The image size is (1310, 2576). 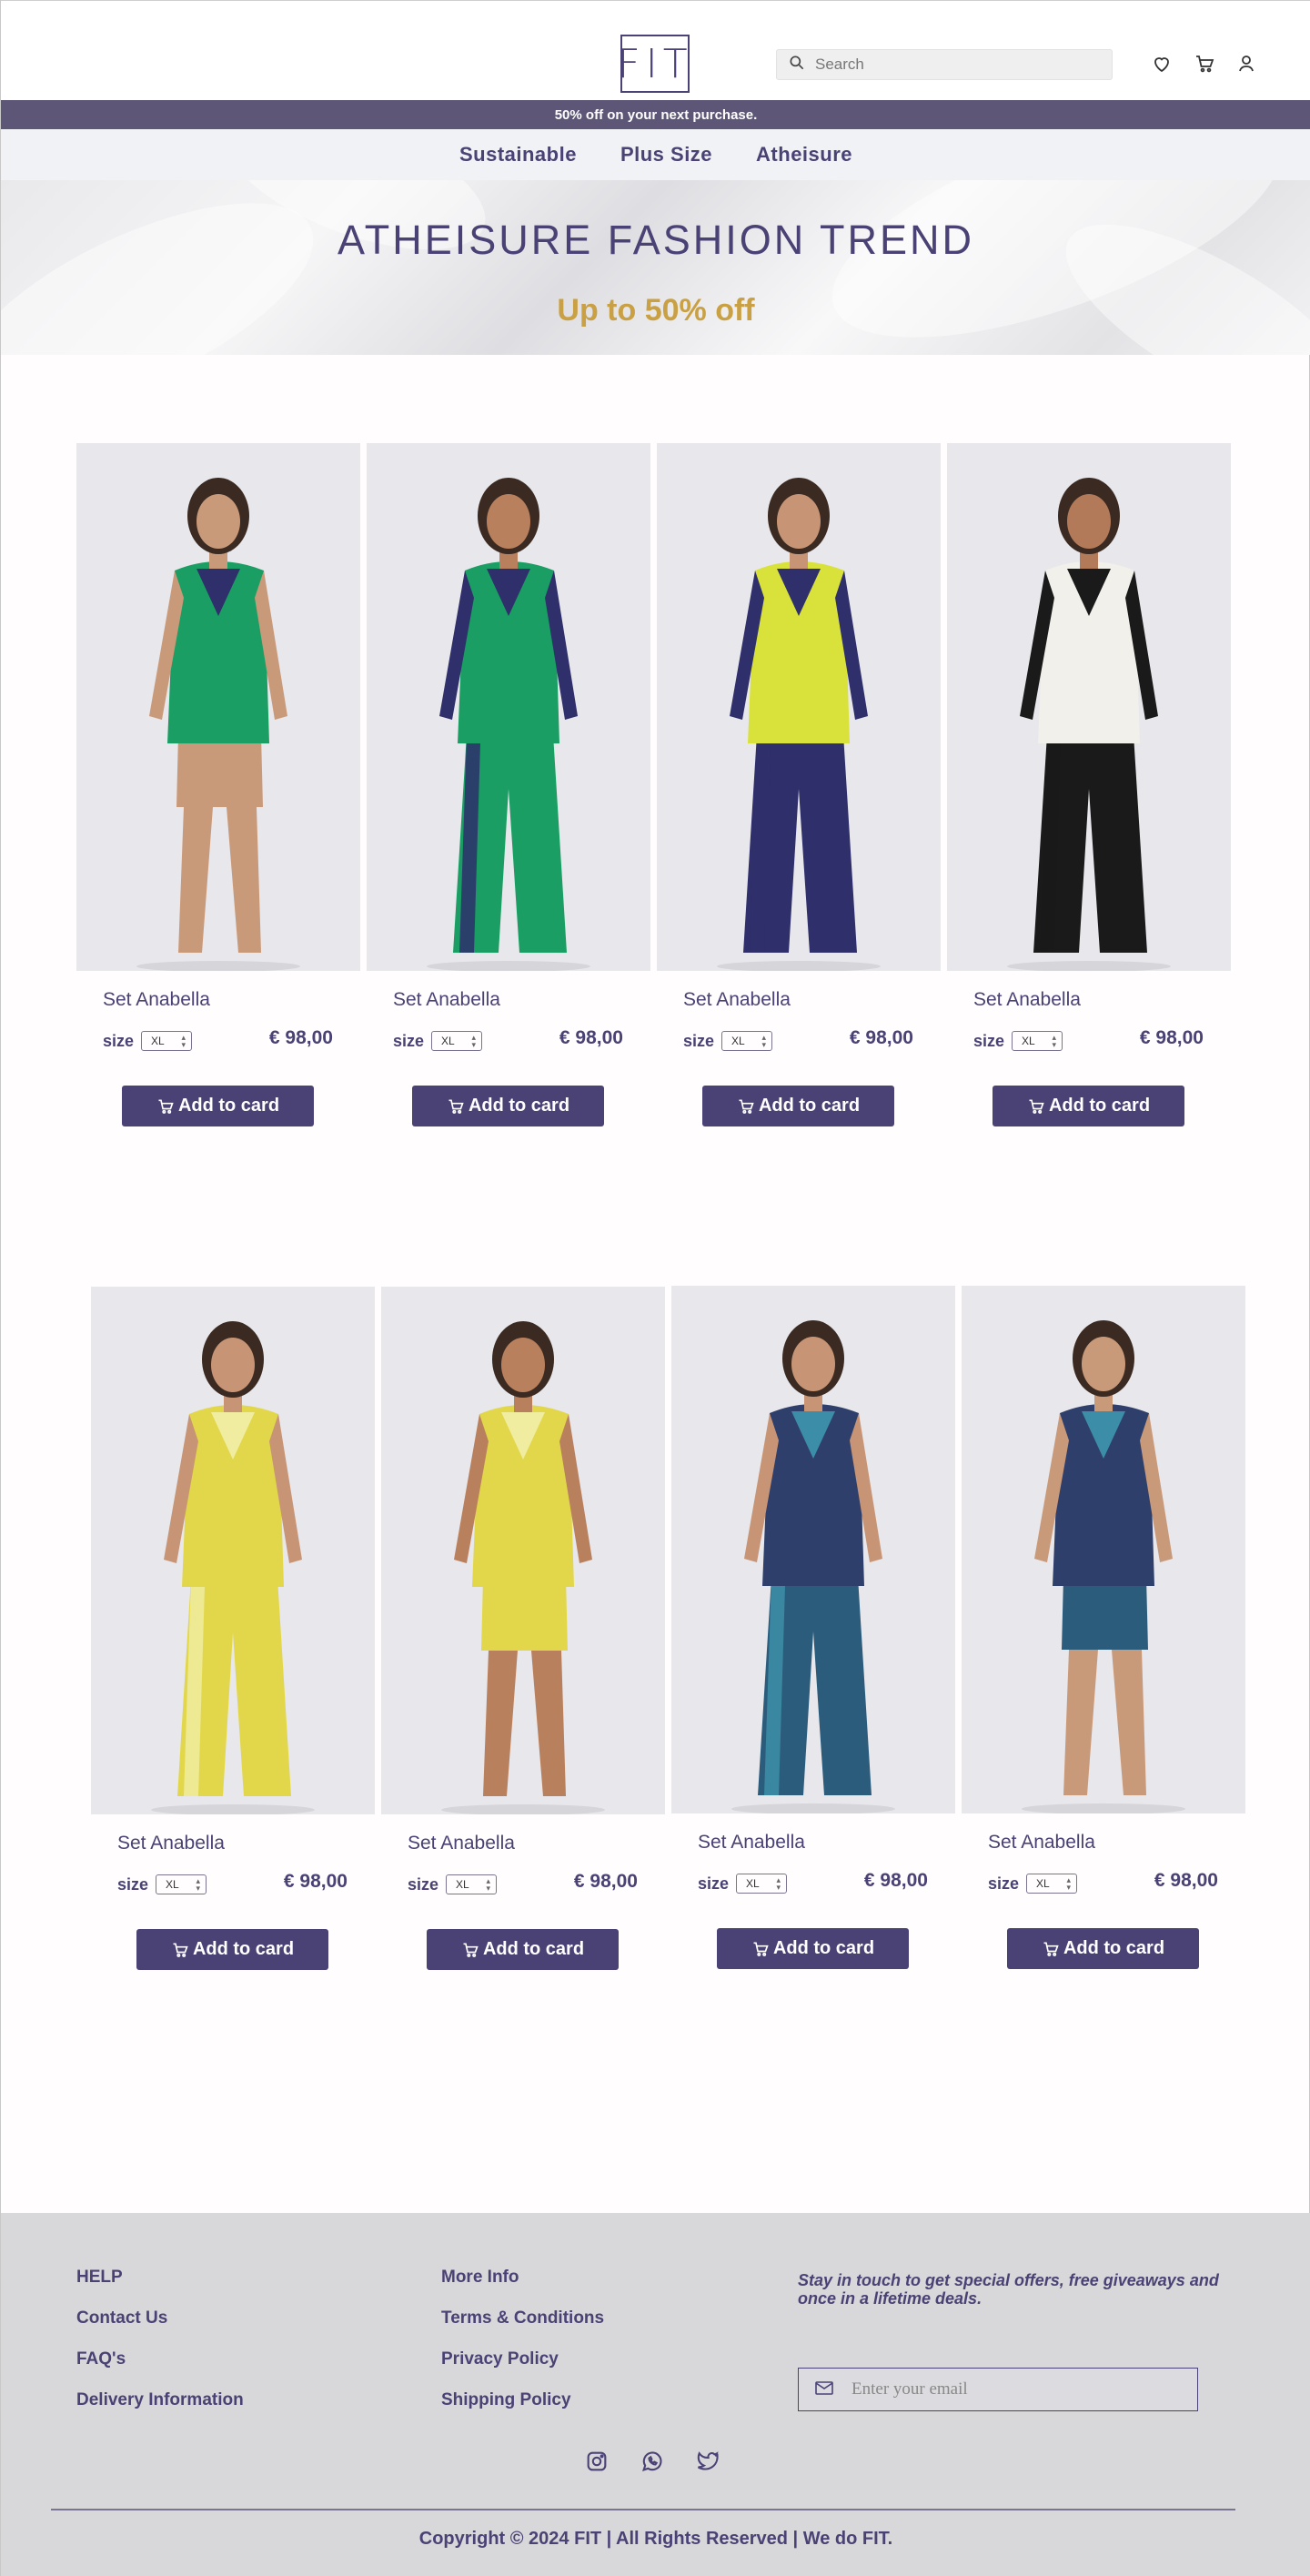 I want to click on nav-plus-size: Plus Size, so click(x=666, y=155).